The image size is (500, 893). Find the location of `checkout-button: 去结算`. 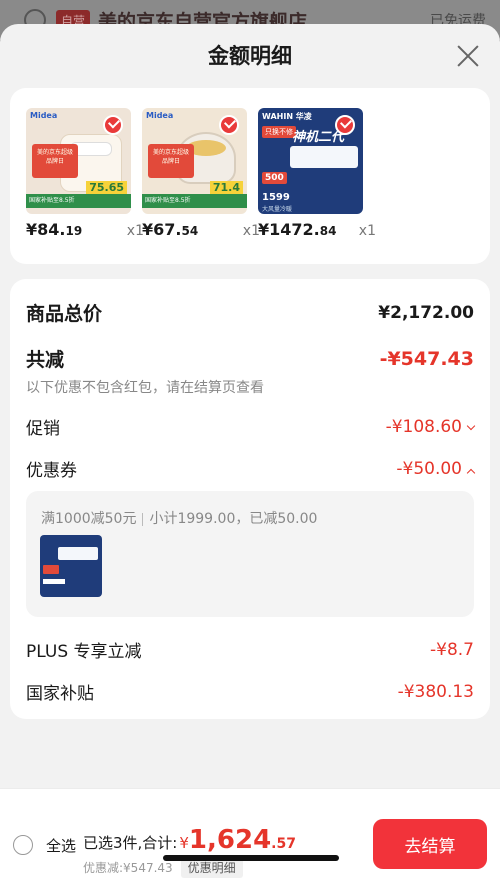

checkout-button: 去结算 is located at coordinates (430, 844).